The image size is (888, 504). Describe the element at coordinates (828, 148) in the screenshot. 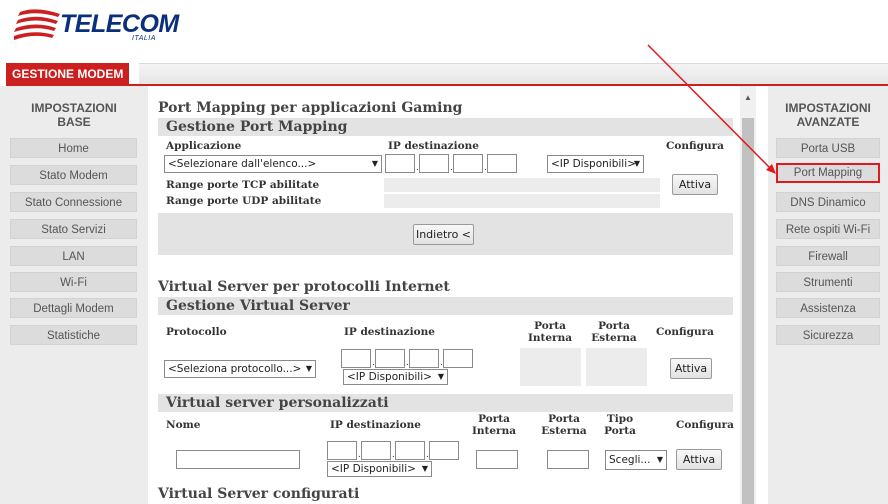

I see `sidebar-item-porta-usb: Porta USB` at that location.